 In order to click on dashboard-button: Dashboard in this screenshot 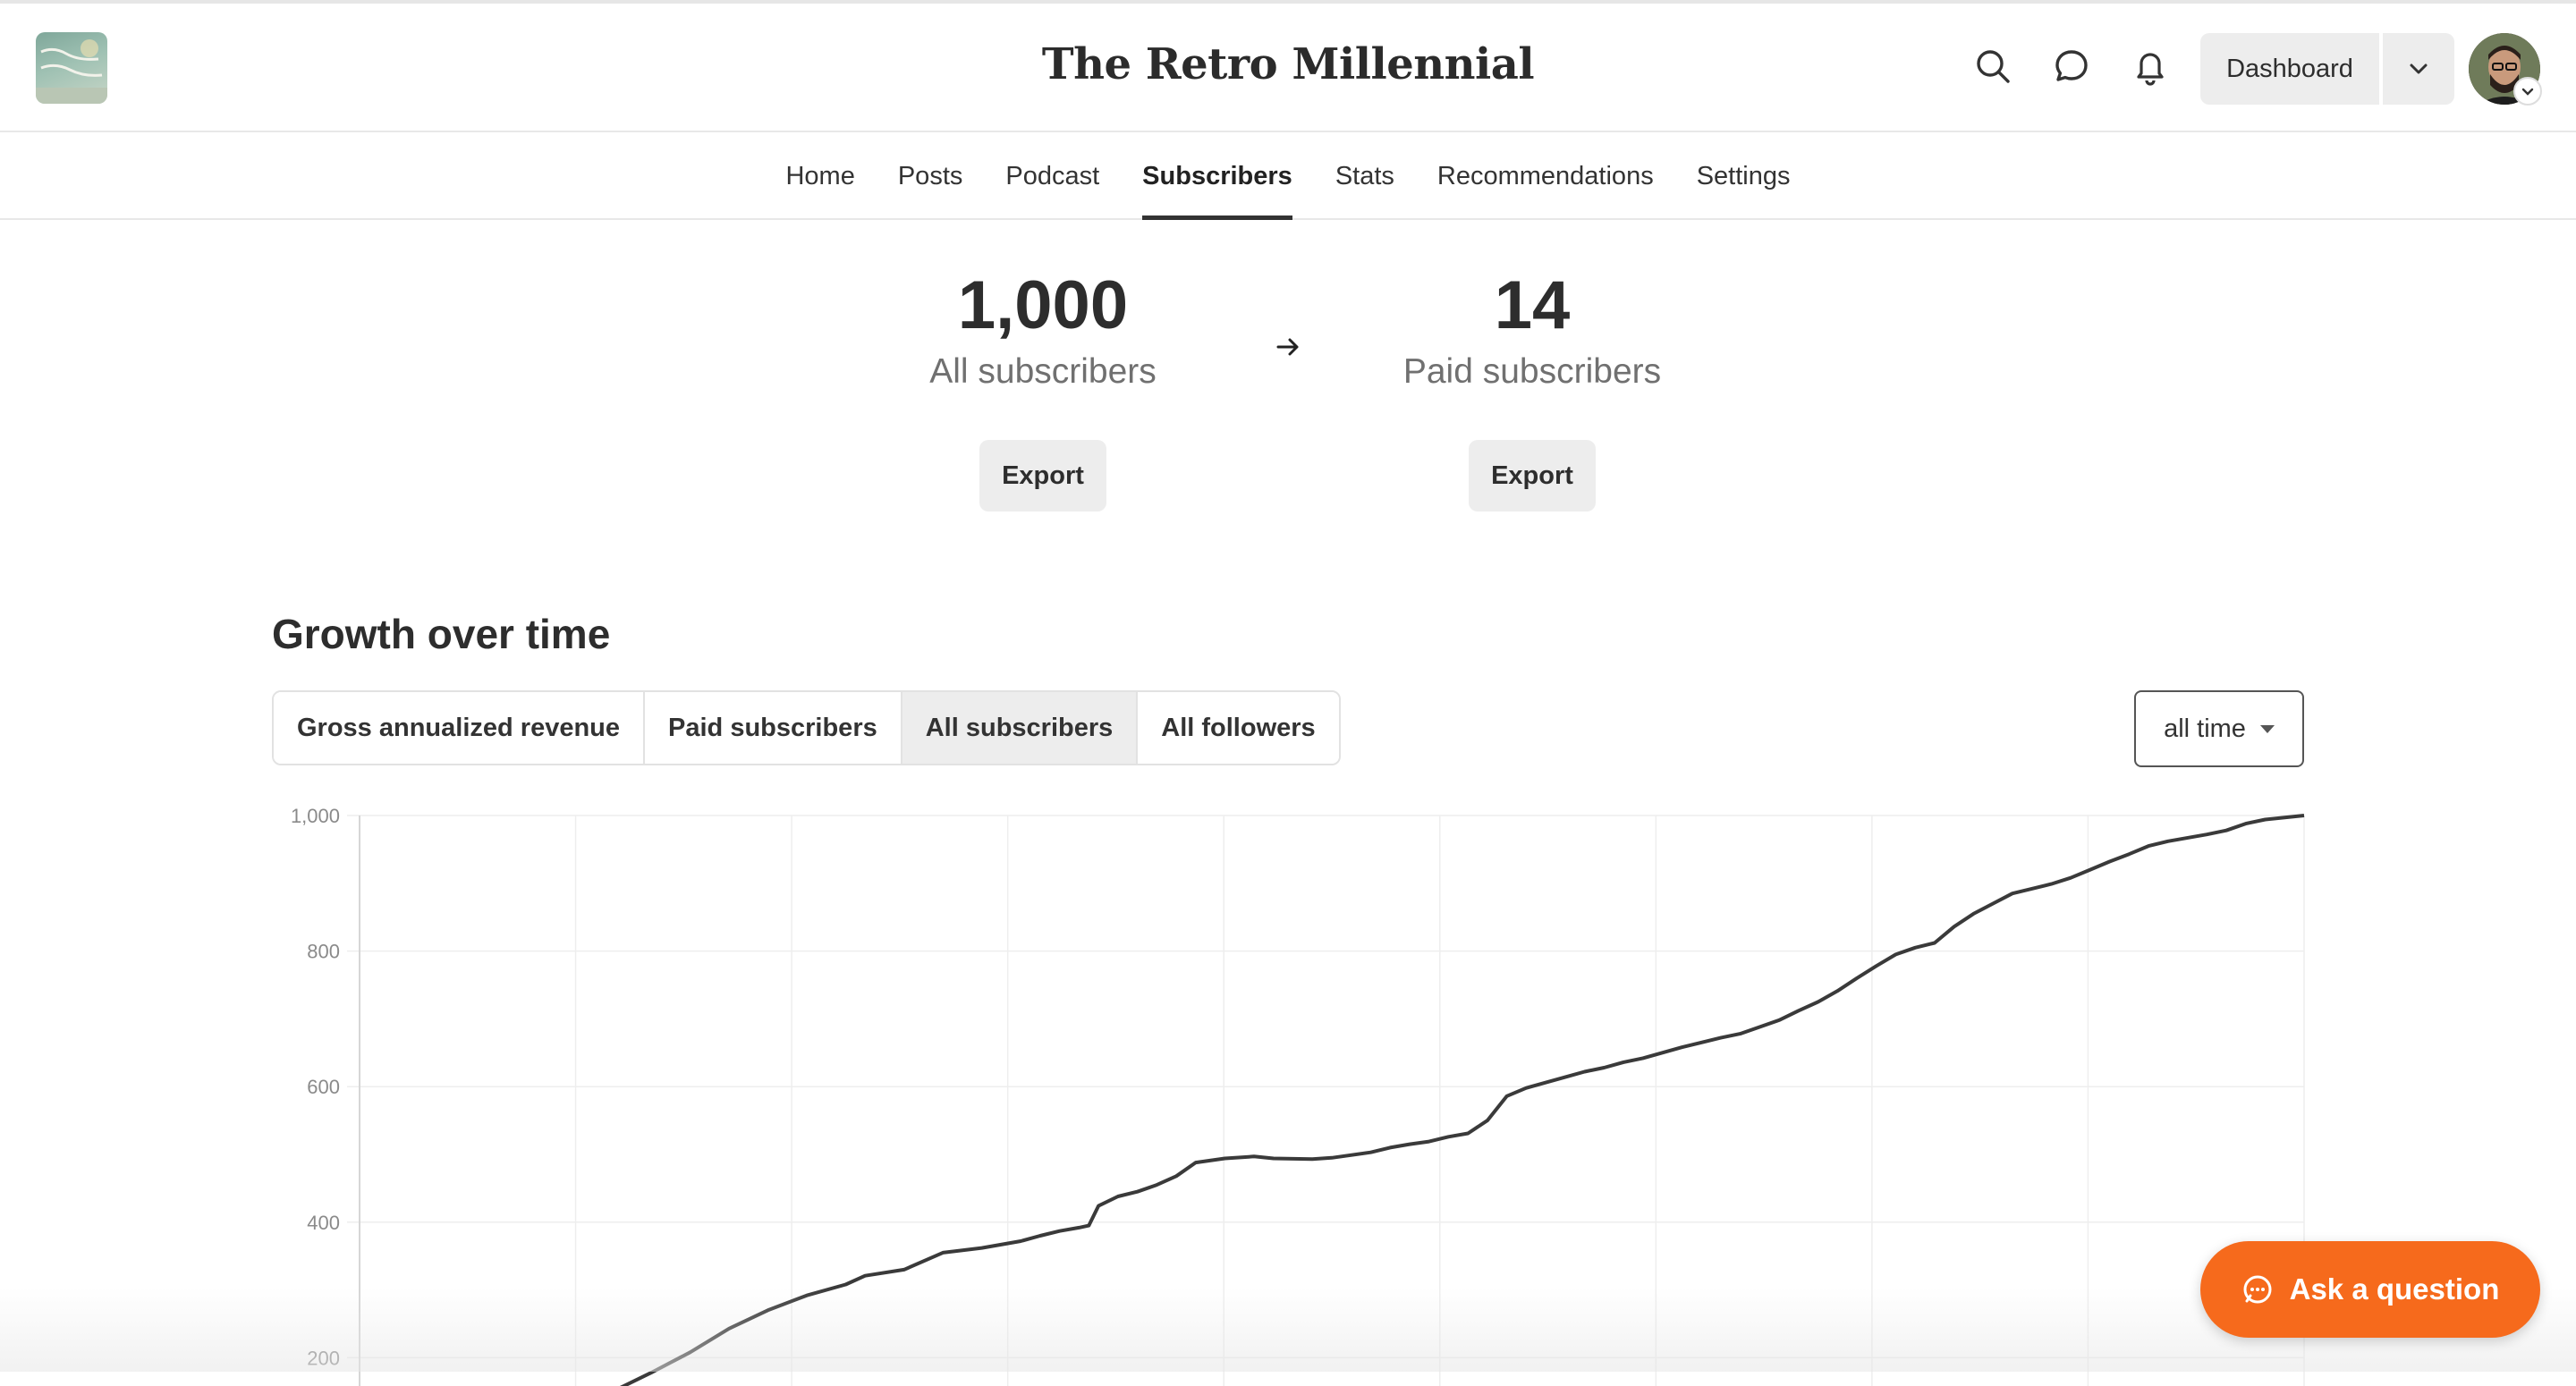, I will do `click(2289, 69)`.